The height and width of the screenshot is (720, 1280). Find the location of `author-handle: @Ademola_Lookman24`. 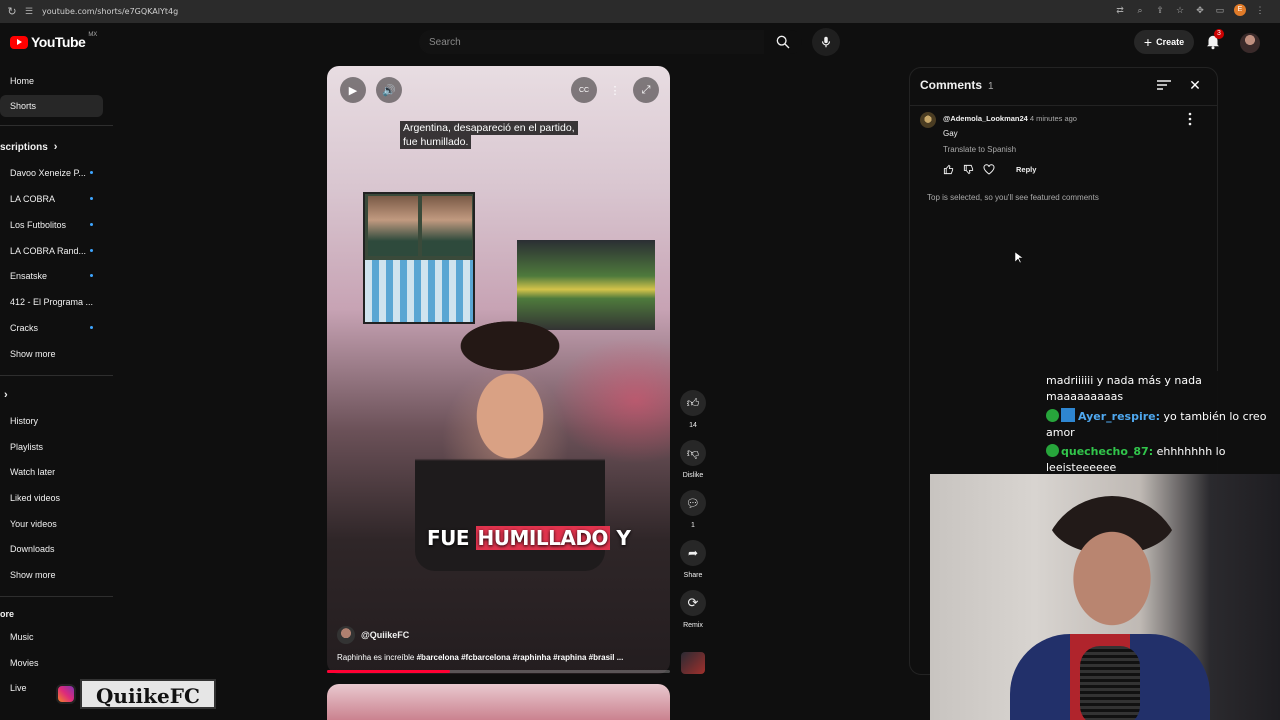

author-handle: @Ademola_Lookman24 is located at coordinates (985, 118).